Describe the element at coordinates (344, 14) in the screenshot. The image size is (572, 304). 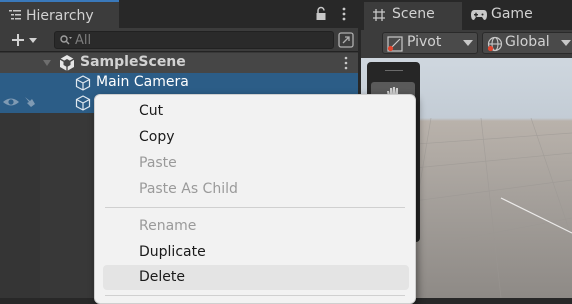
I see `more-options-icon` at that location.